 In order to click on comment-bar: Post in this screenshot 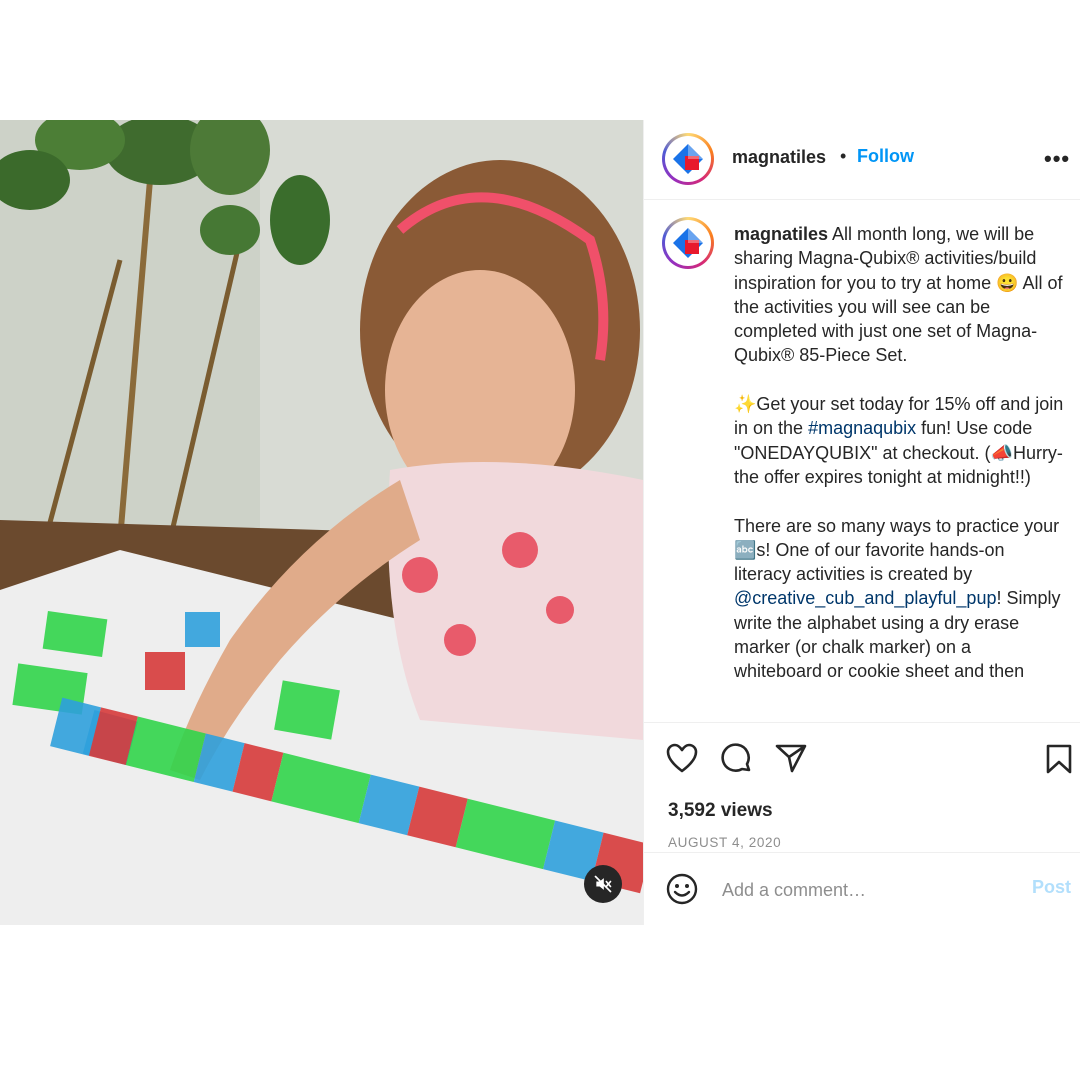, I will do `click(862, 888)`.